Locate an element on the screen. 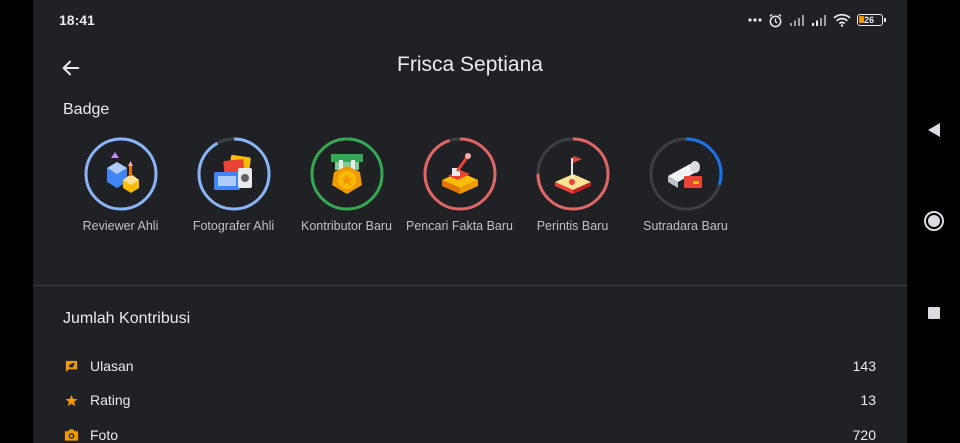  badge-director: Sutradara Baru is located at coordinates (685, 184).